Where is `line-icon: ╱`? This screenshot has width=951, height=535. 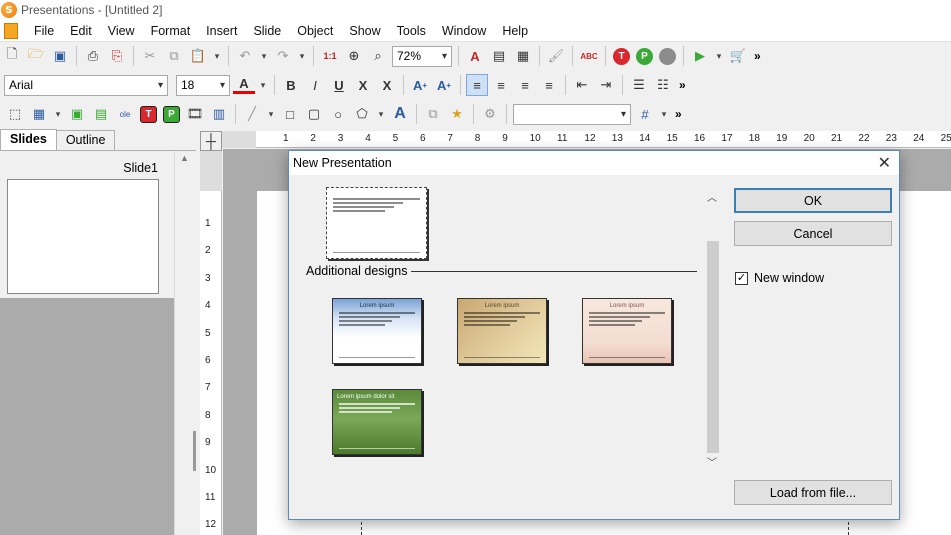 line-icon: ╱ is located at coordinates (252, 114).